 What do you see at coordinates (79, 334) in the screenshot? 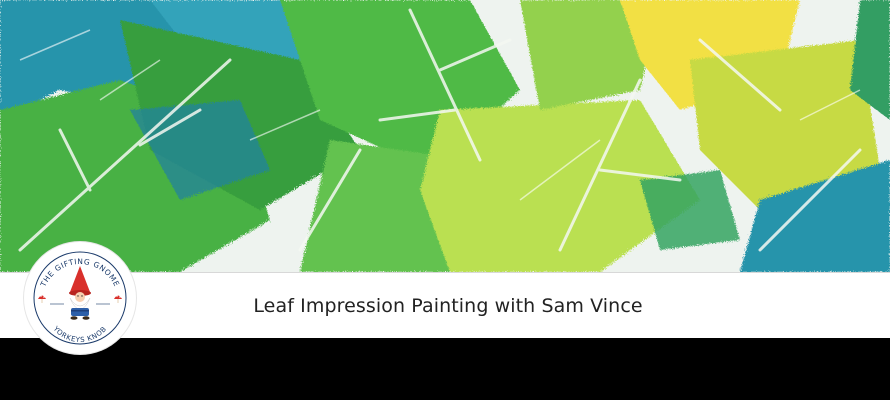
I see `logo-bottom-text: YORKEYS KNOB` at bounding box center [79, 334].